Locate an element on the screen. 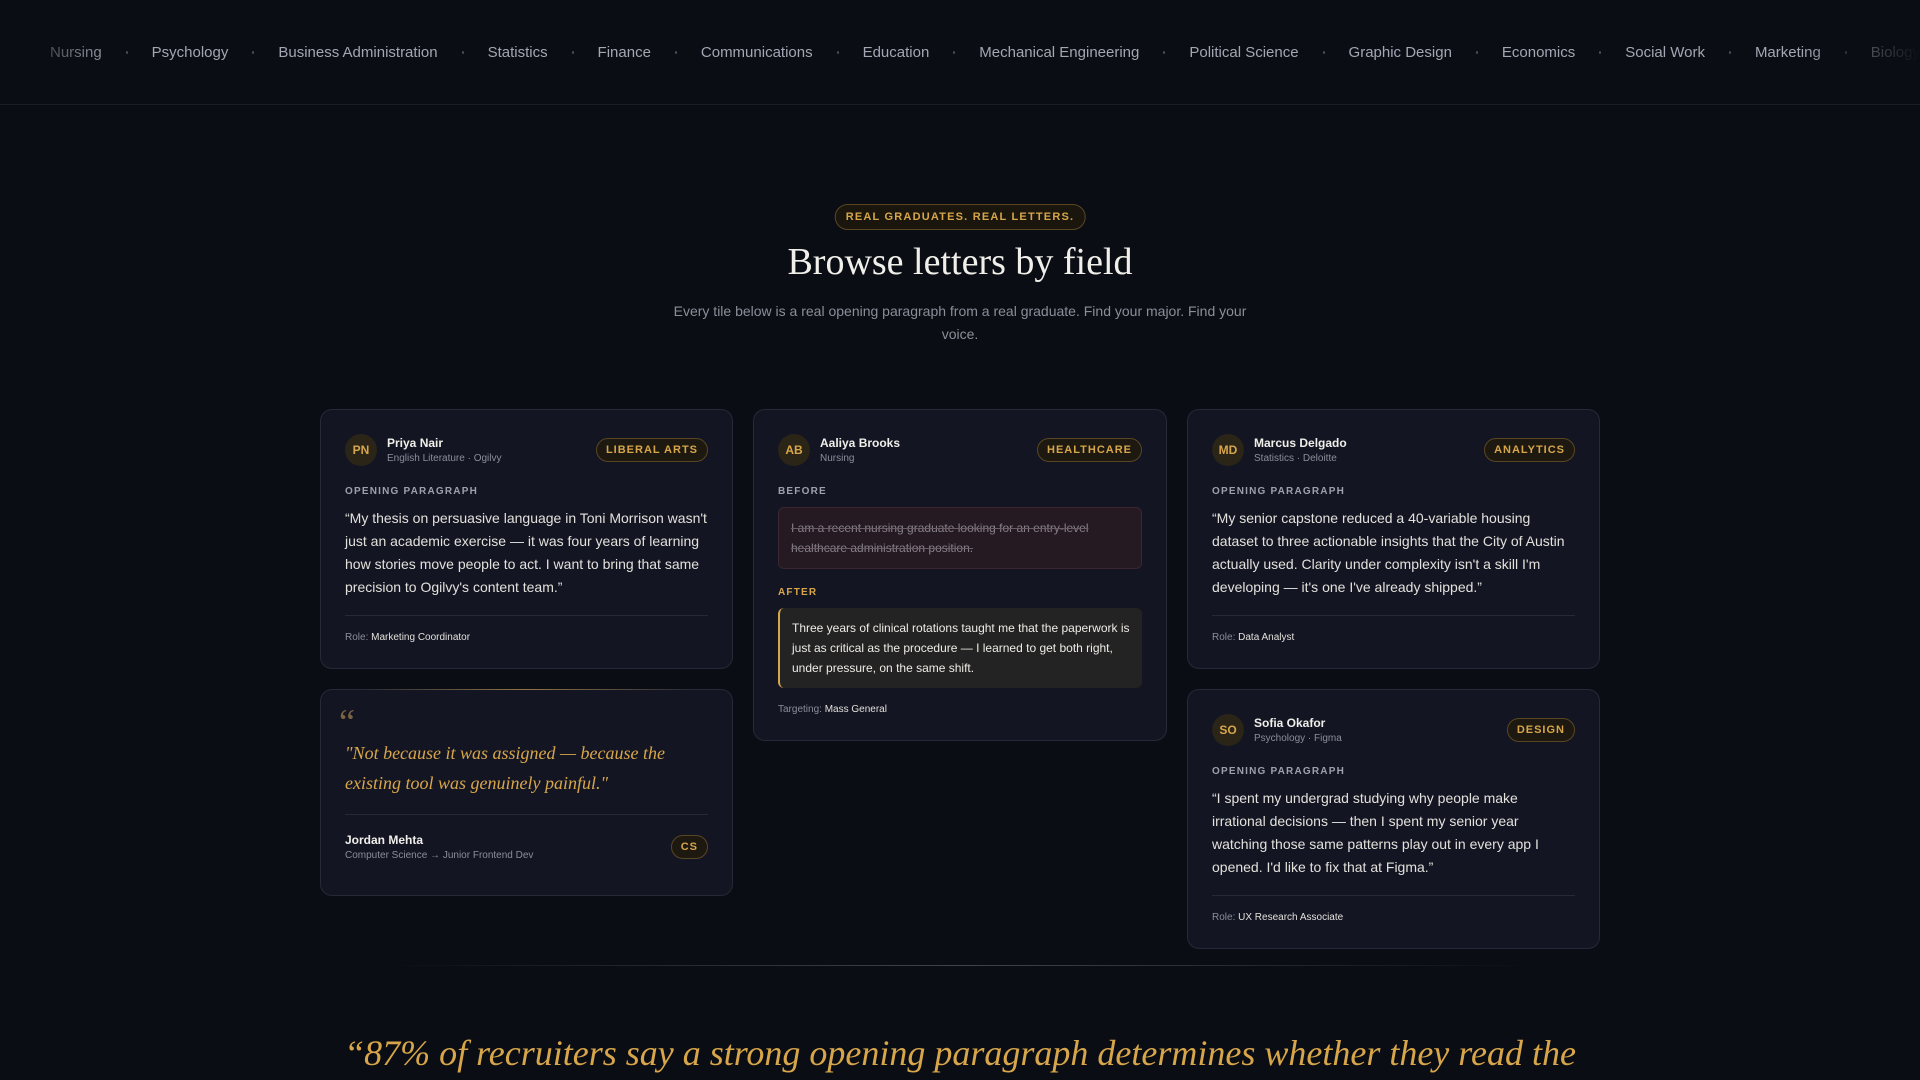 Image resolution: width=1920 pixels, height=1080 pixels. field-link-statistics: Statistics is located at coordinates (518, 52).